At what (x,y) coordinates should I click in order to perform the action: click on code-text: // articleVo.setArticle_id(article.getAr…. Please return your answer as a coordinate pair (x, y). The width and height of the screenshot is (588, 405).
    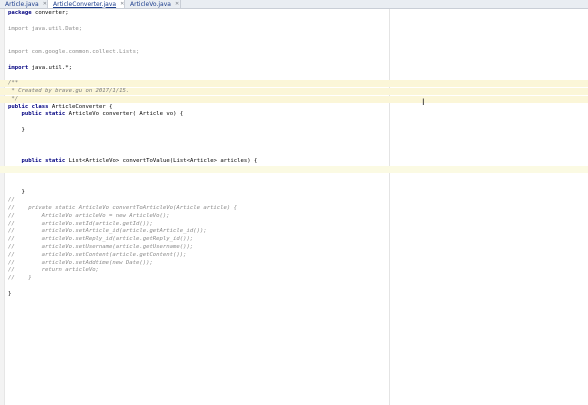
    Looking at the image, I should click on (107, 231).